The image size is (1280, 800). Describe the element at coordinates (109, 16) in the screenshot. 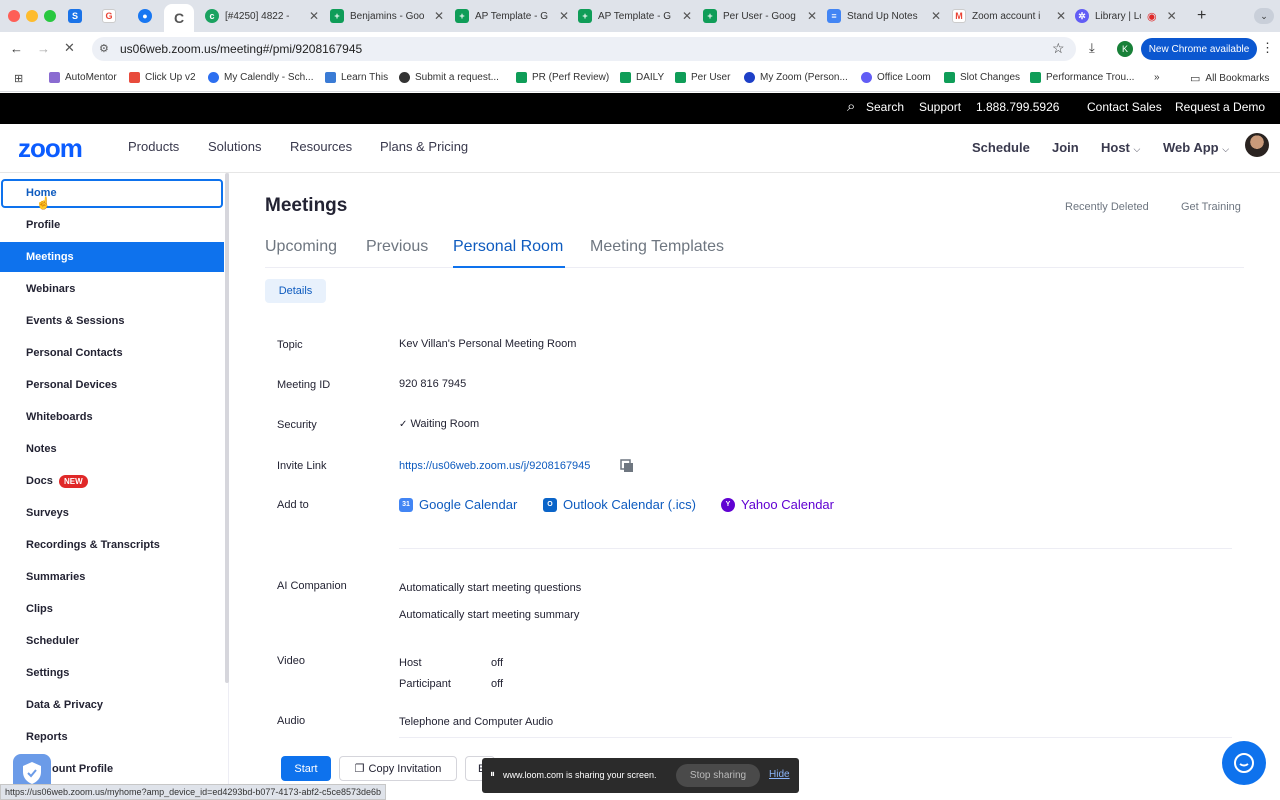

I see `browser-tab: G` at that location.